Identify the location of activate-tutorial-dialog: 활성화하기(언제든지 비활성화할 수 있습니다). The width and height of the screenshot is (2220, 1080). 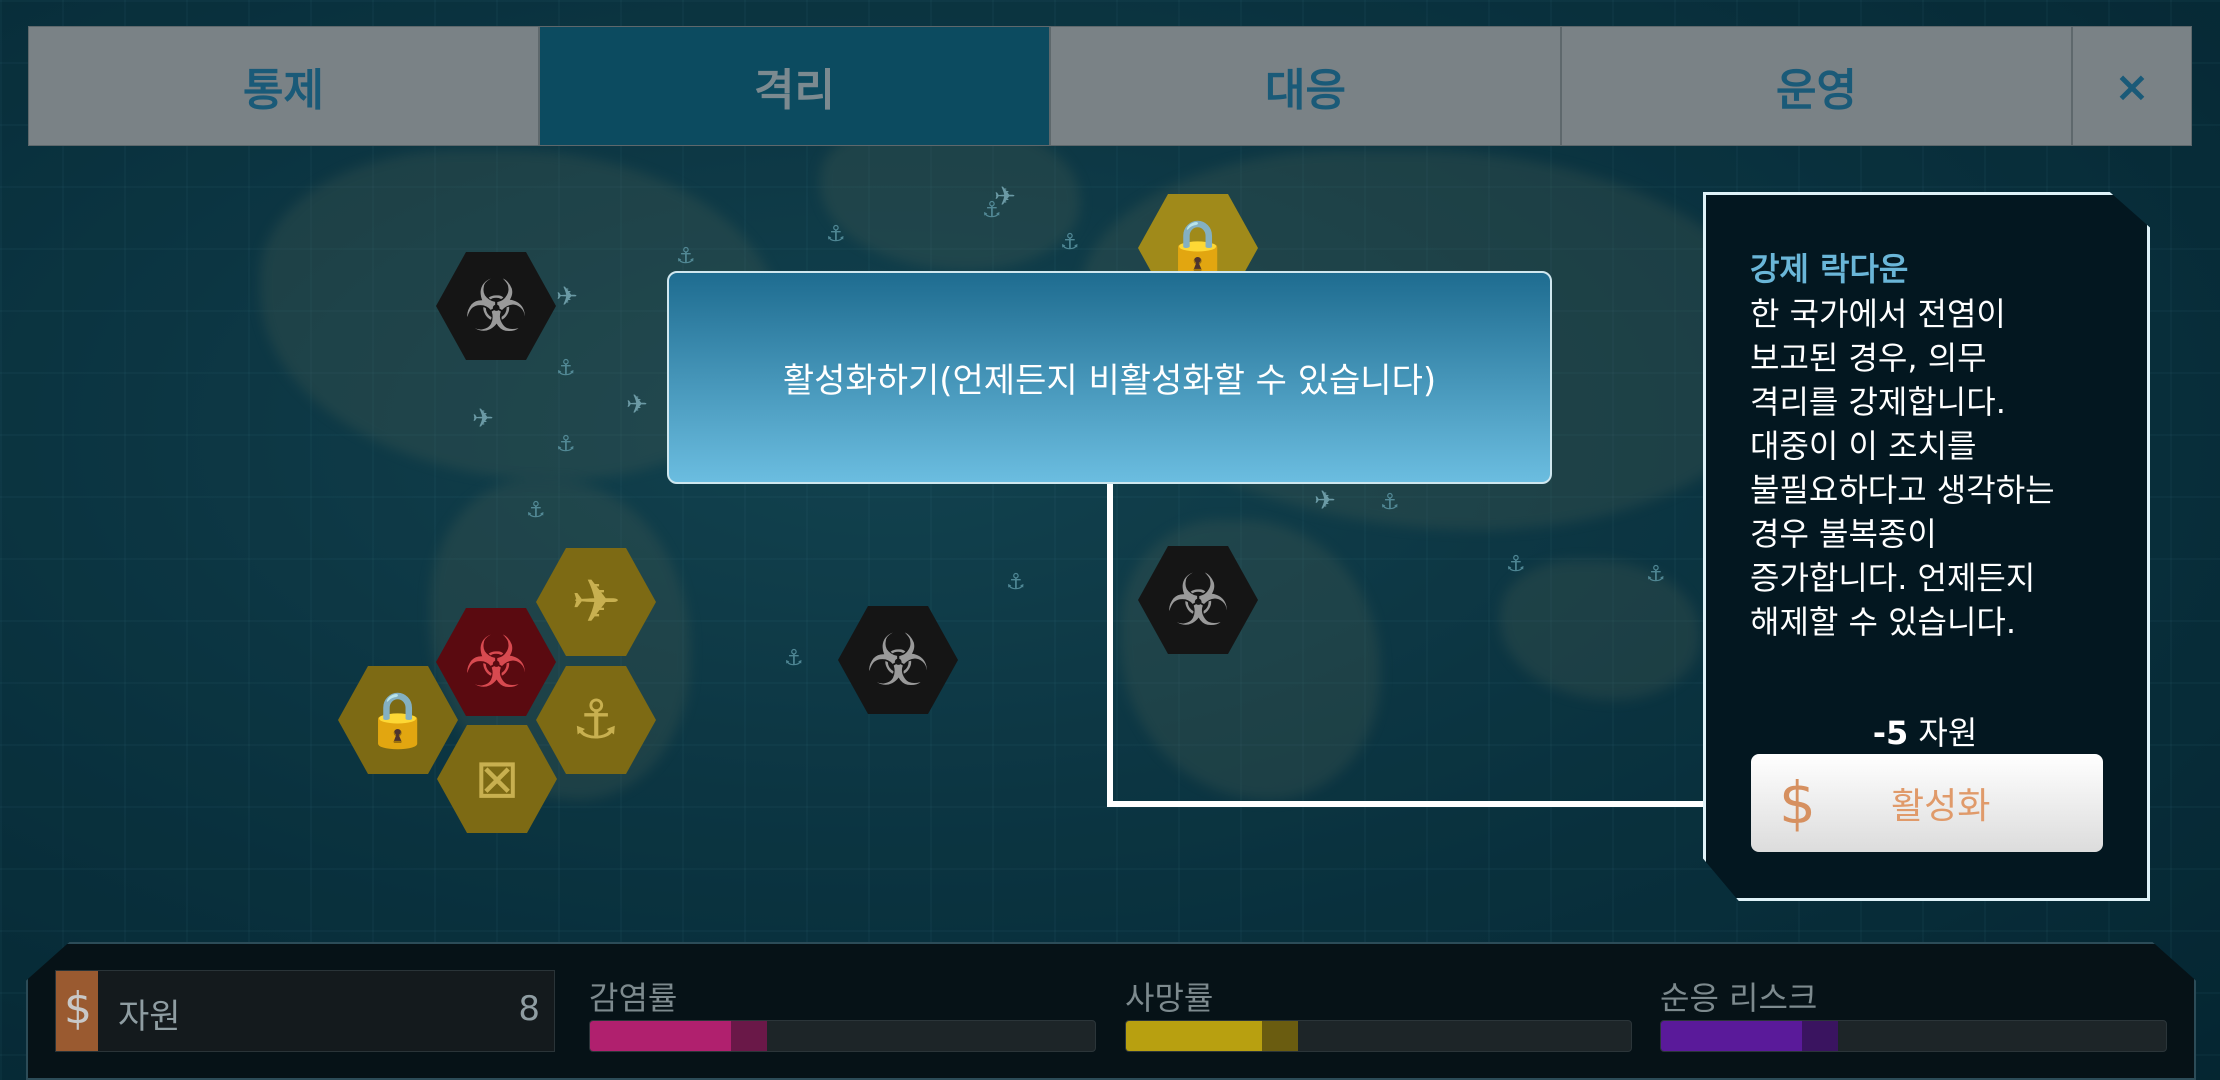
(1109, 377).